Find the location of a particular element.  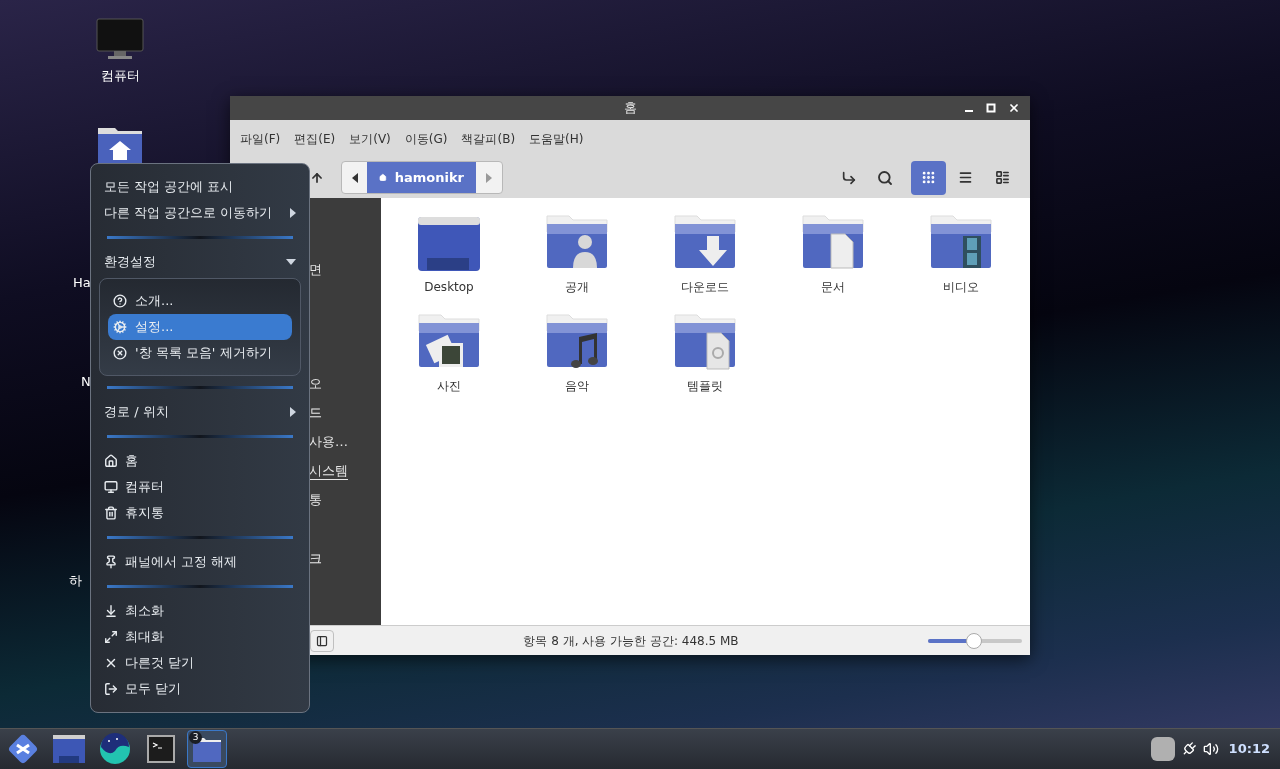

menu-bar-item: 이동(G) is located at coordinates (426, 138).